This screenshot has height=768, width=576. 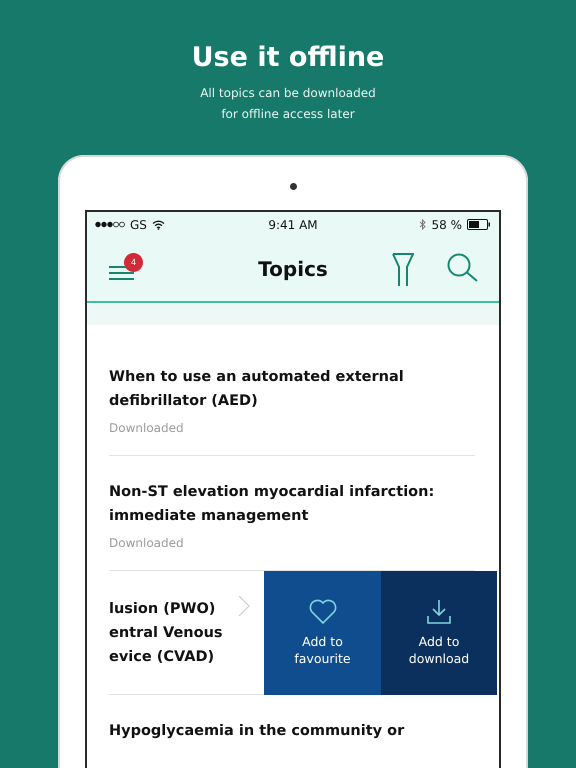 What do you see at coordinates (446, 225) in the screenshot?
I see `battery-percent: 58 %` at bounding box center [446, 225].